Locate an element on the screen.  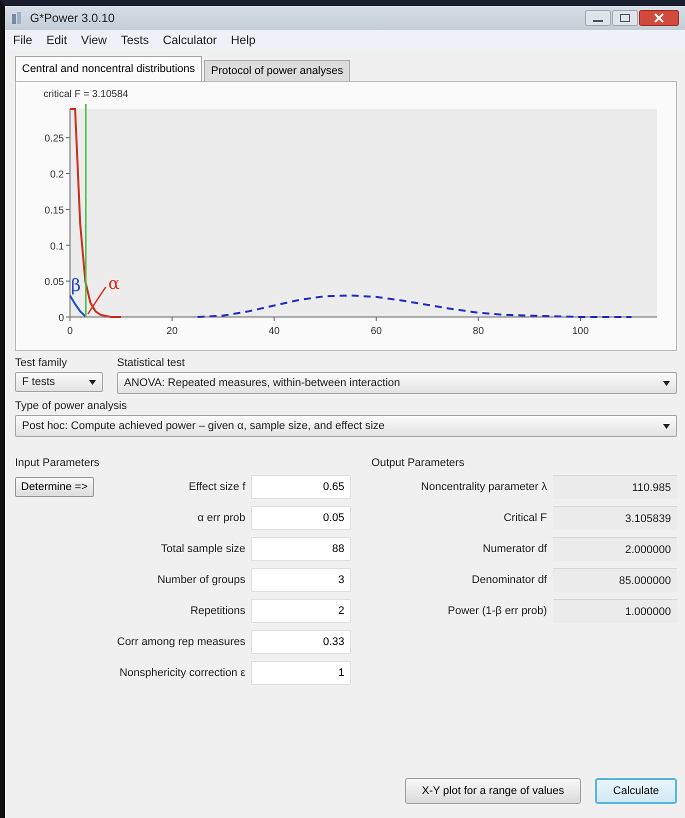
window-title: G*Power 3.0.10 is located at coordinates (72, 18).